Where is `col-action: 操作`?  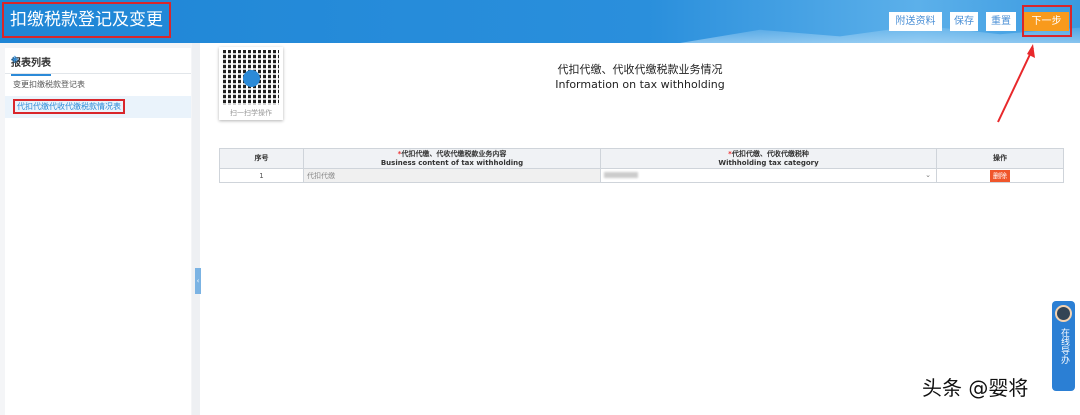
col-action: 操作 is located at coordinates (1000, 158).